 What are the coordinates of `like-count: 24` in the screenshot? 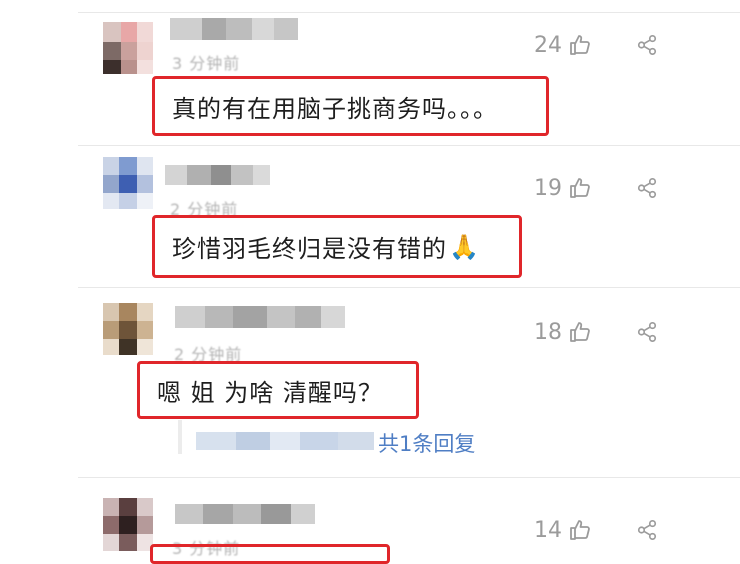 It's located at (548, 45).